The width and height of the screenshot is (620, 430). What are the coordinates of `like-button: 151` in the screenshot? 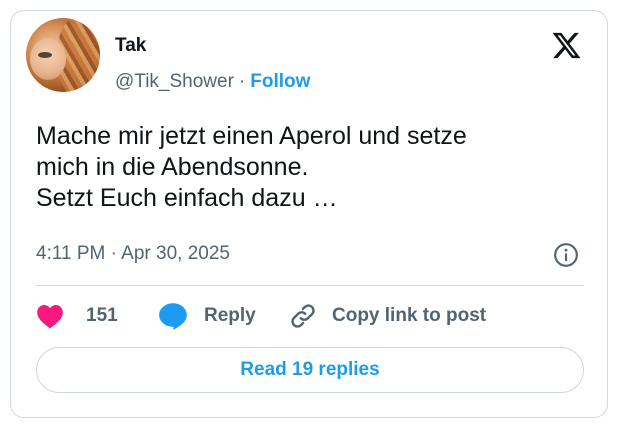 It's located at (77, 316).